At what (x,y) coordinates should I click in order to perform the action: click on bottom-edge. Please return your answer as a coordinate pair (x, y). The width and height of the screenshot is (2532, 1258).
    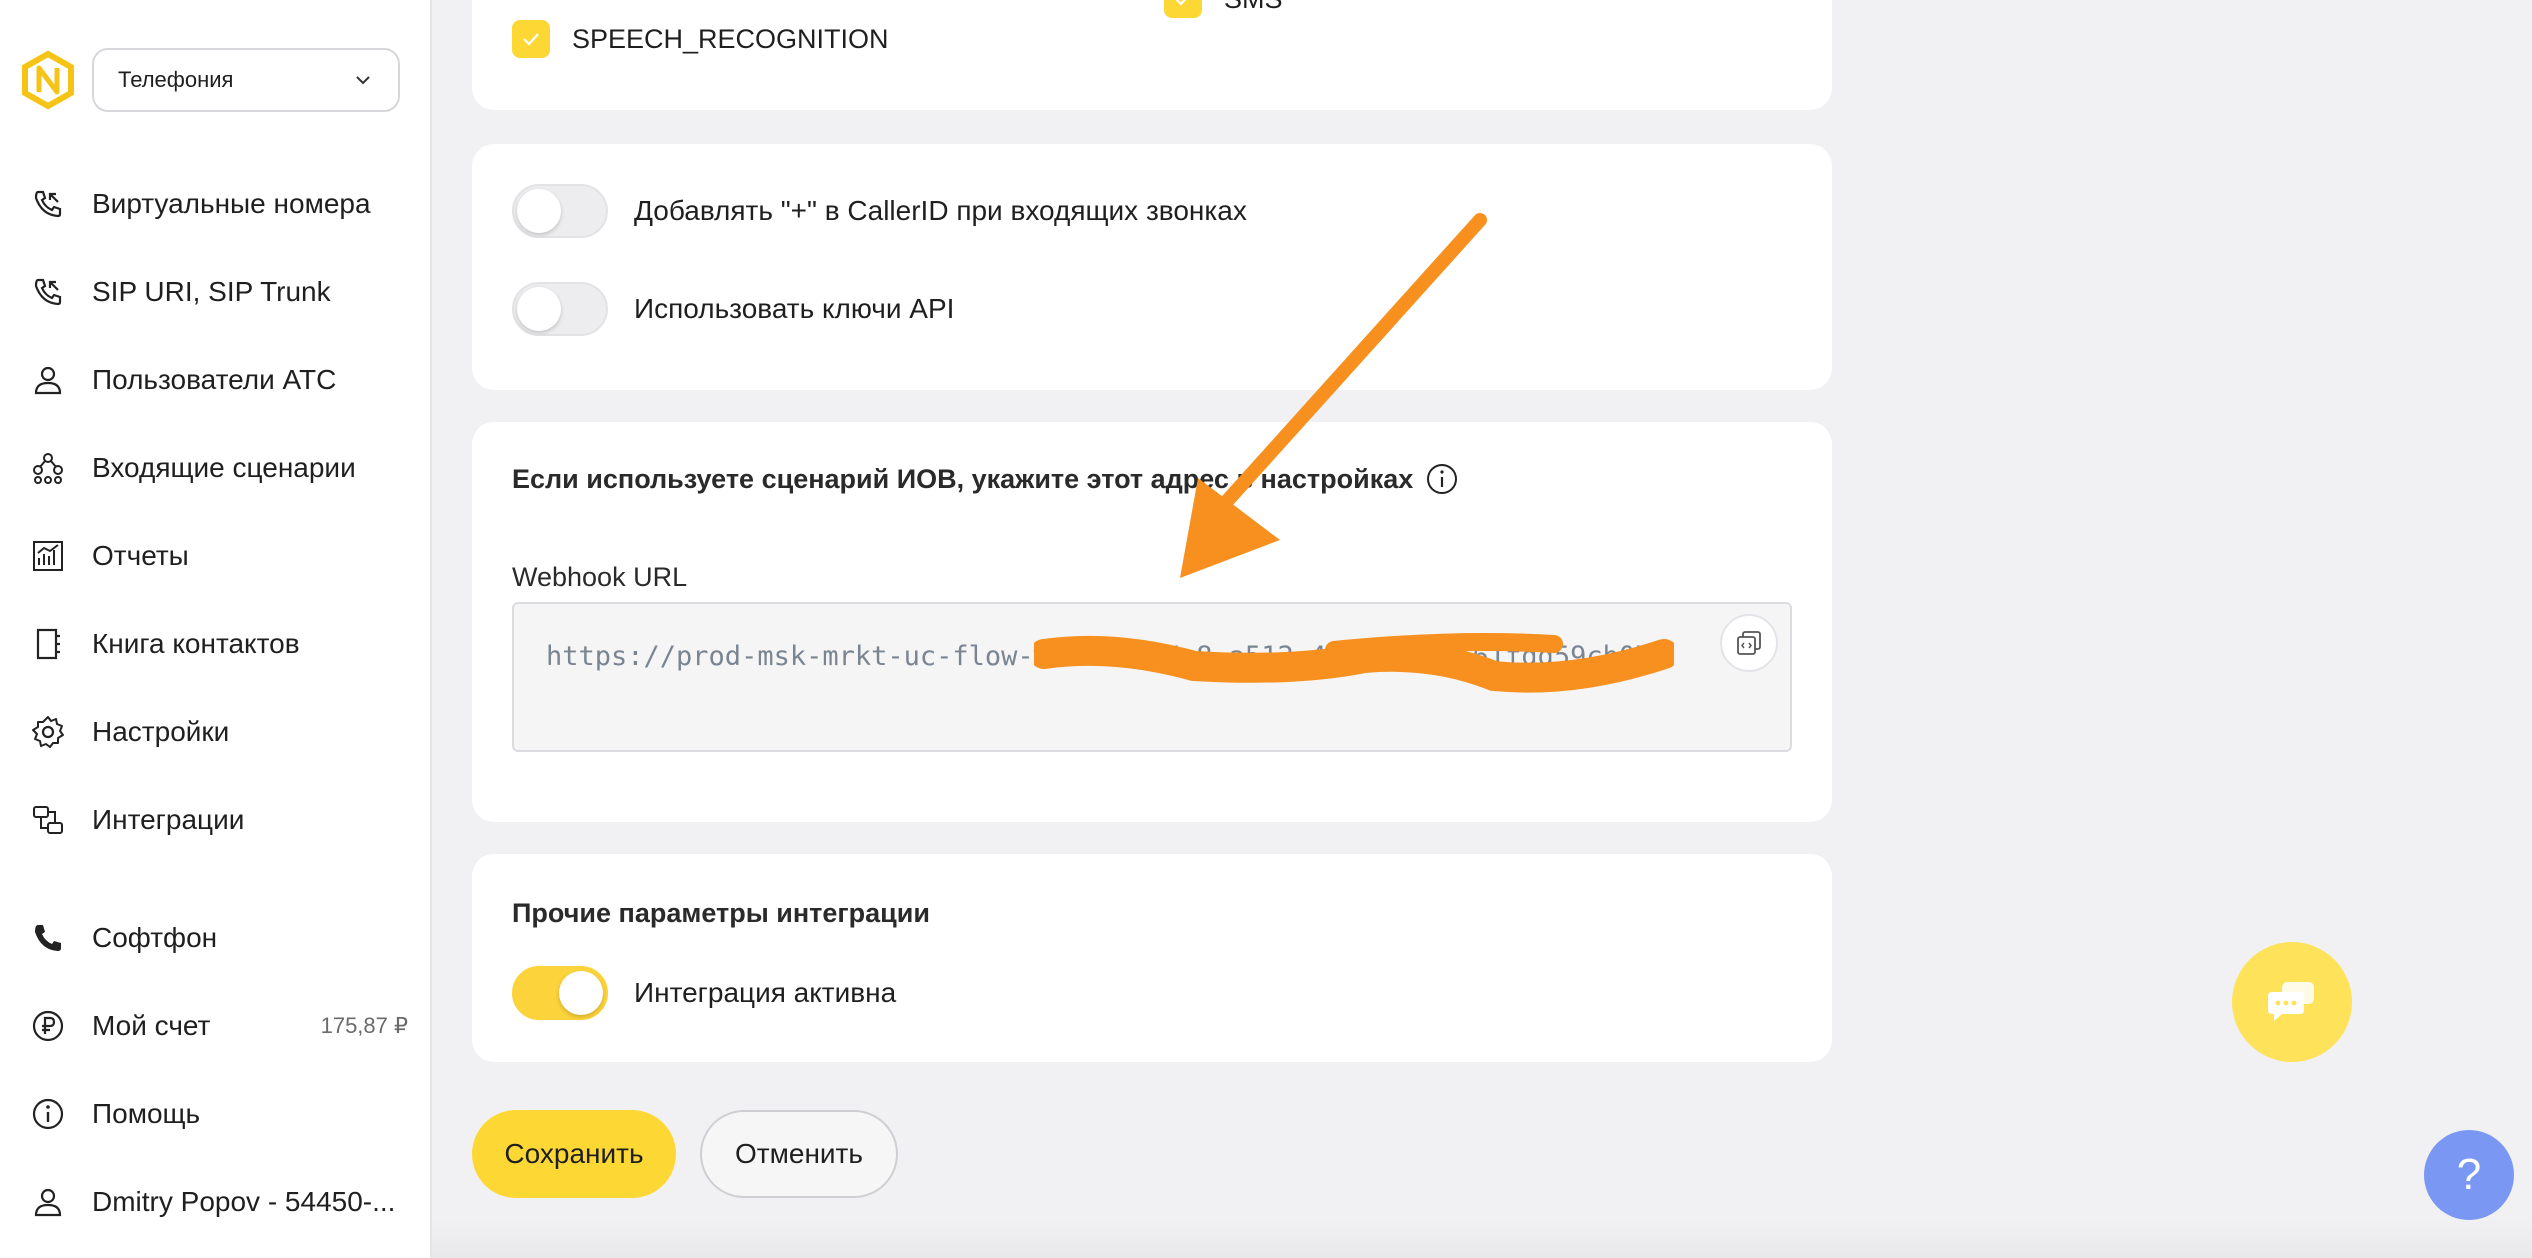
    Looking at the image, I should click on (1482, 1239).